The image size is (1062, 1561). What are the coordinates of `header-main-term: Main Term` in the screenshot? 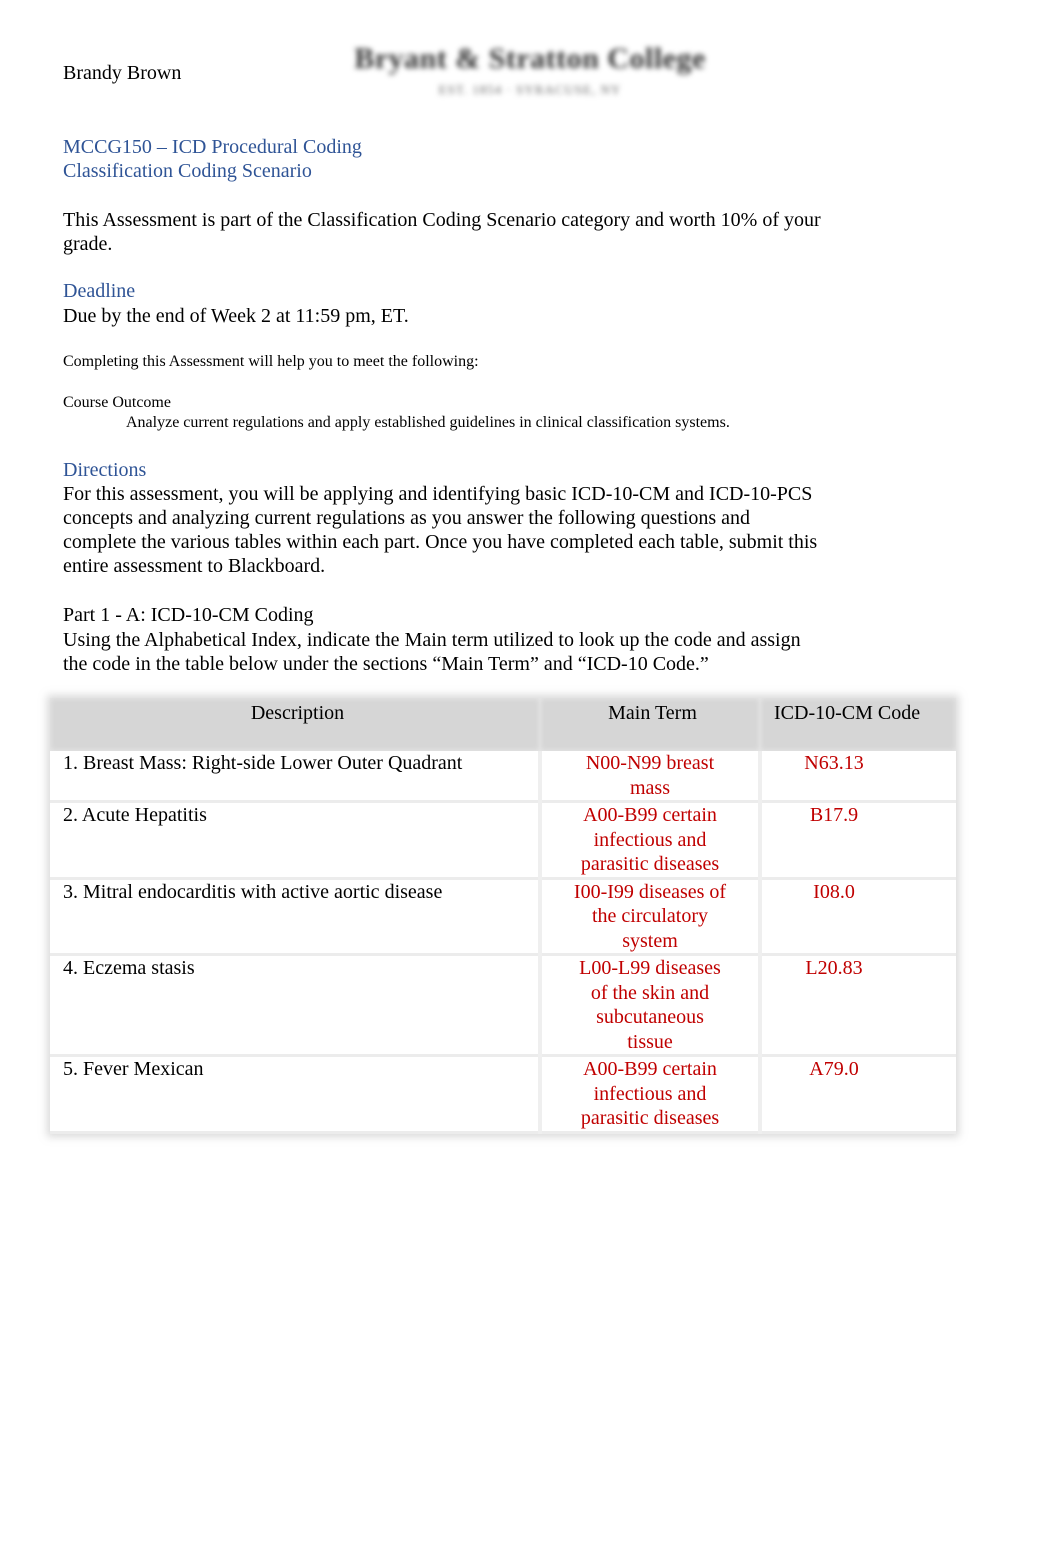 It's located at (650, 724).